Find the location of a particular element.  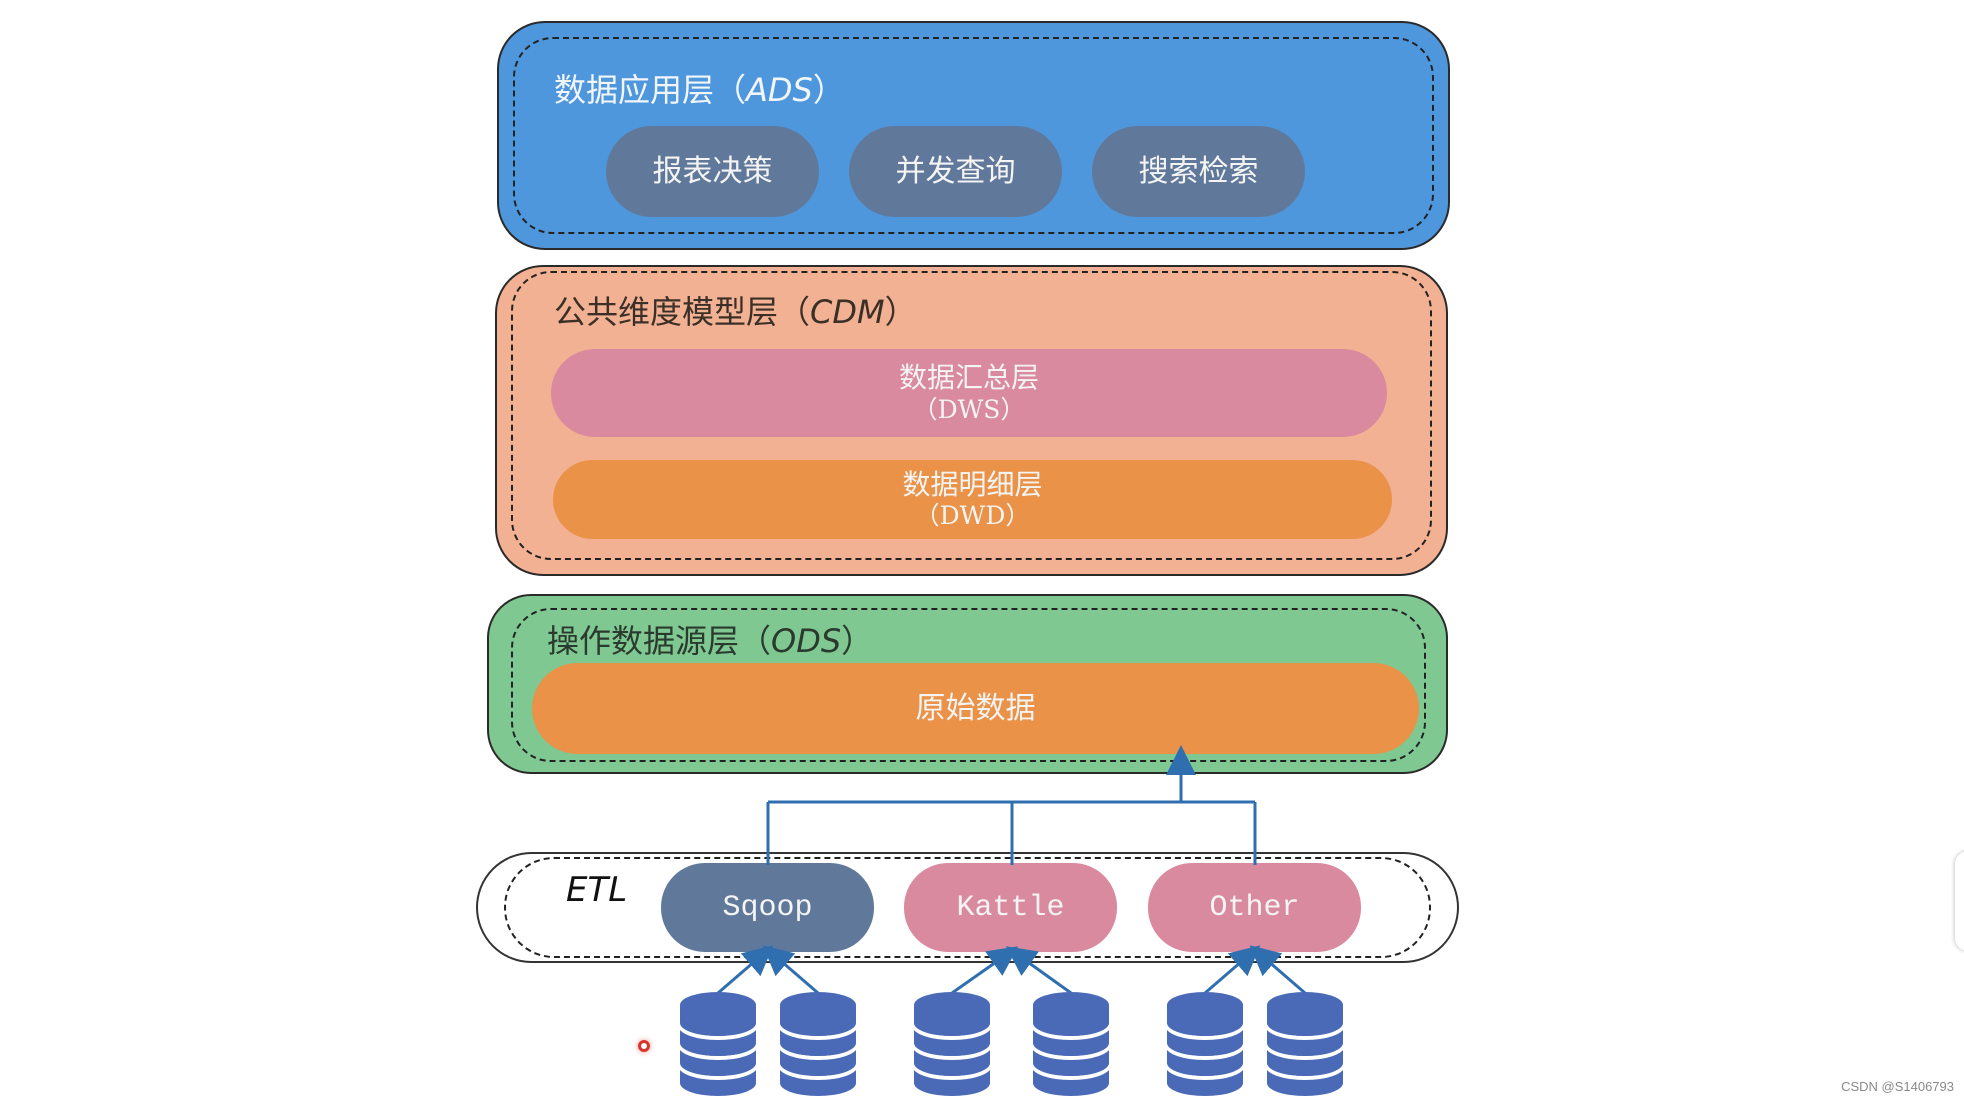

ads-item-label: 并发查询 is located at coordinates (955, 171).